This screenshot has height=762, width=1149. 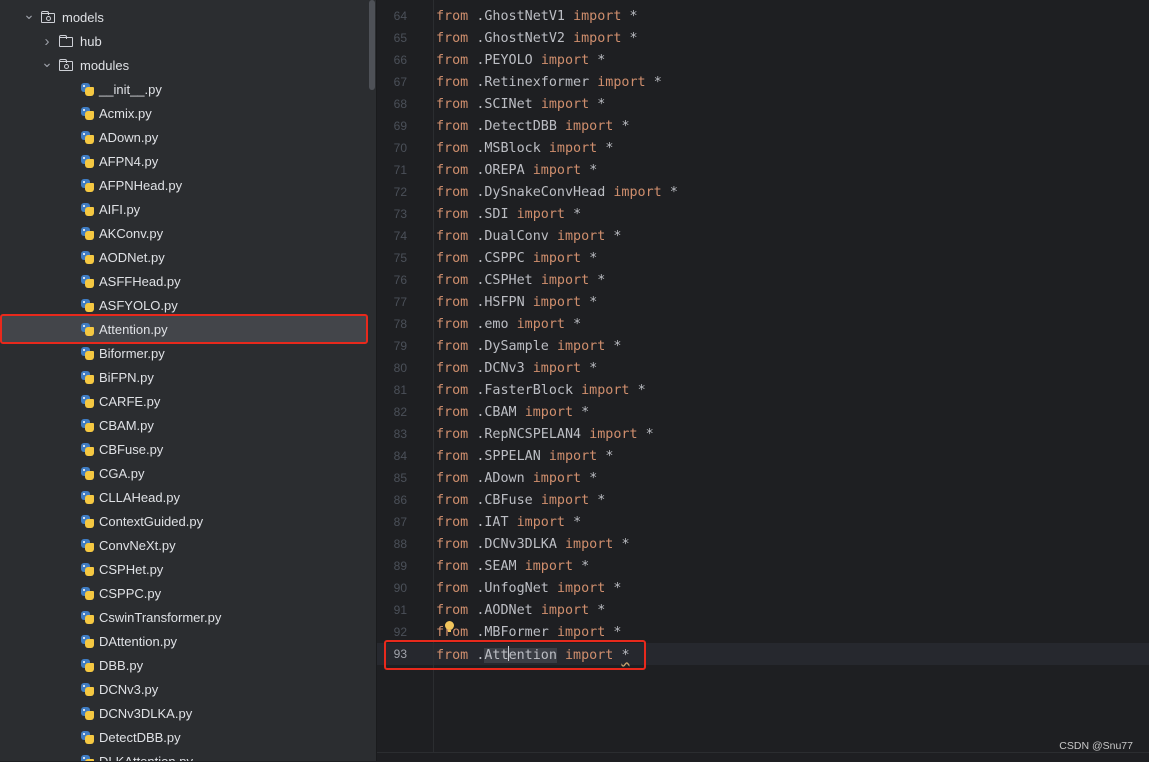 I want to click on tree-file: DAttention.py, so click(x=184, y=641).